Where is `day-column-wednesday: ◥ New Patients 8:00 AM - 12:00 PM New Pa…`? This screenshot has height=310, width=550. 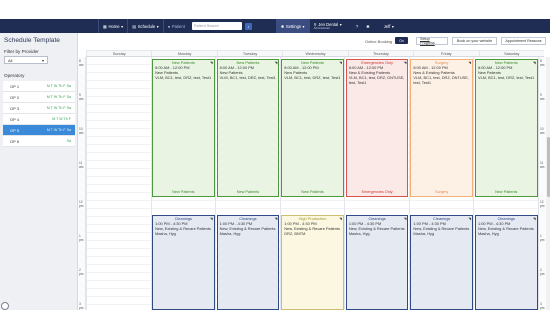 day-column-wednesday: ◥ New Patients 8:00 AM - 12:00 PM New Pa… is located at coordinates (312, 183).